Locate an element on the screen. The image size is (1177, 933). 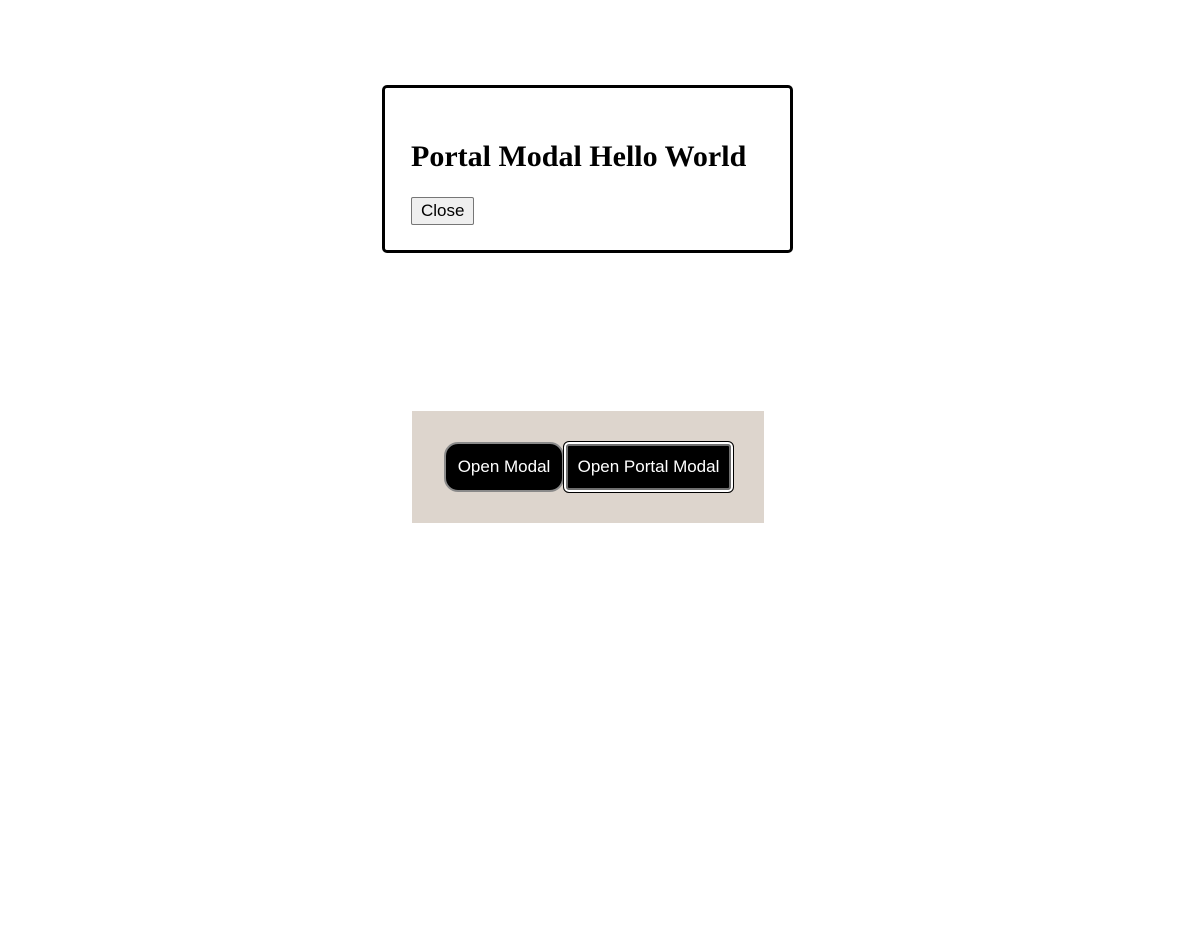
open-modal-button: Open Modal is located at coordinates (504, 467).